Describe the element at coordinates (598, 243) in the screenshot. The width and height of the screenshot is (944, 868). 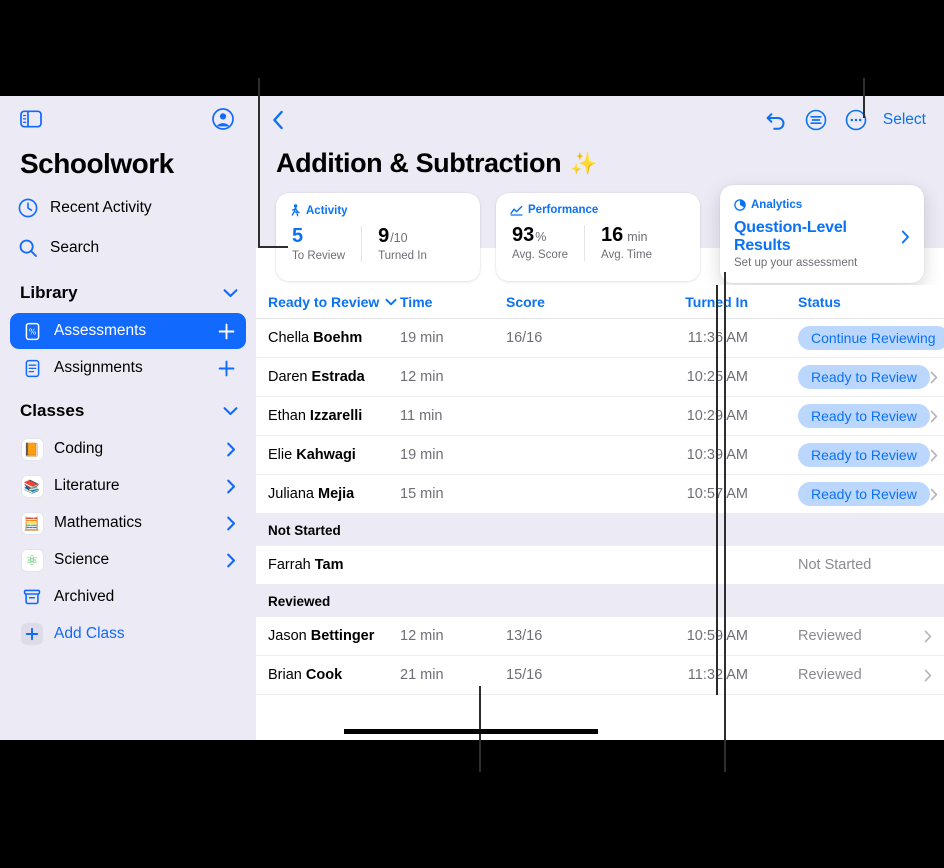
I see `performance-metrics: 93% Avg. Score 16 min Avg. Time` at that location.